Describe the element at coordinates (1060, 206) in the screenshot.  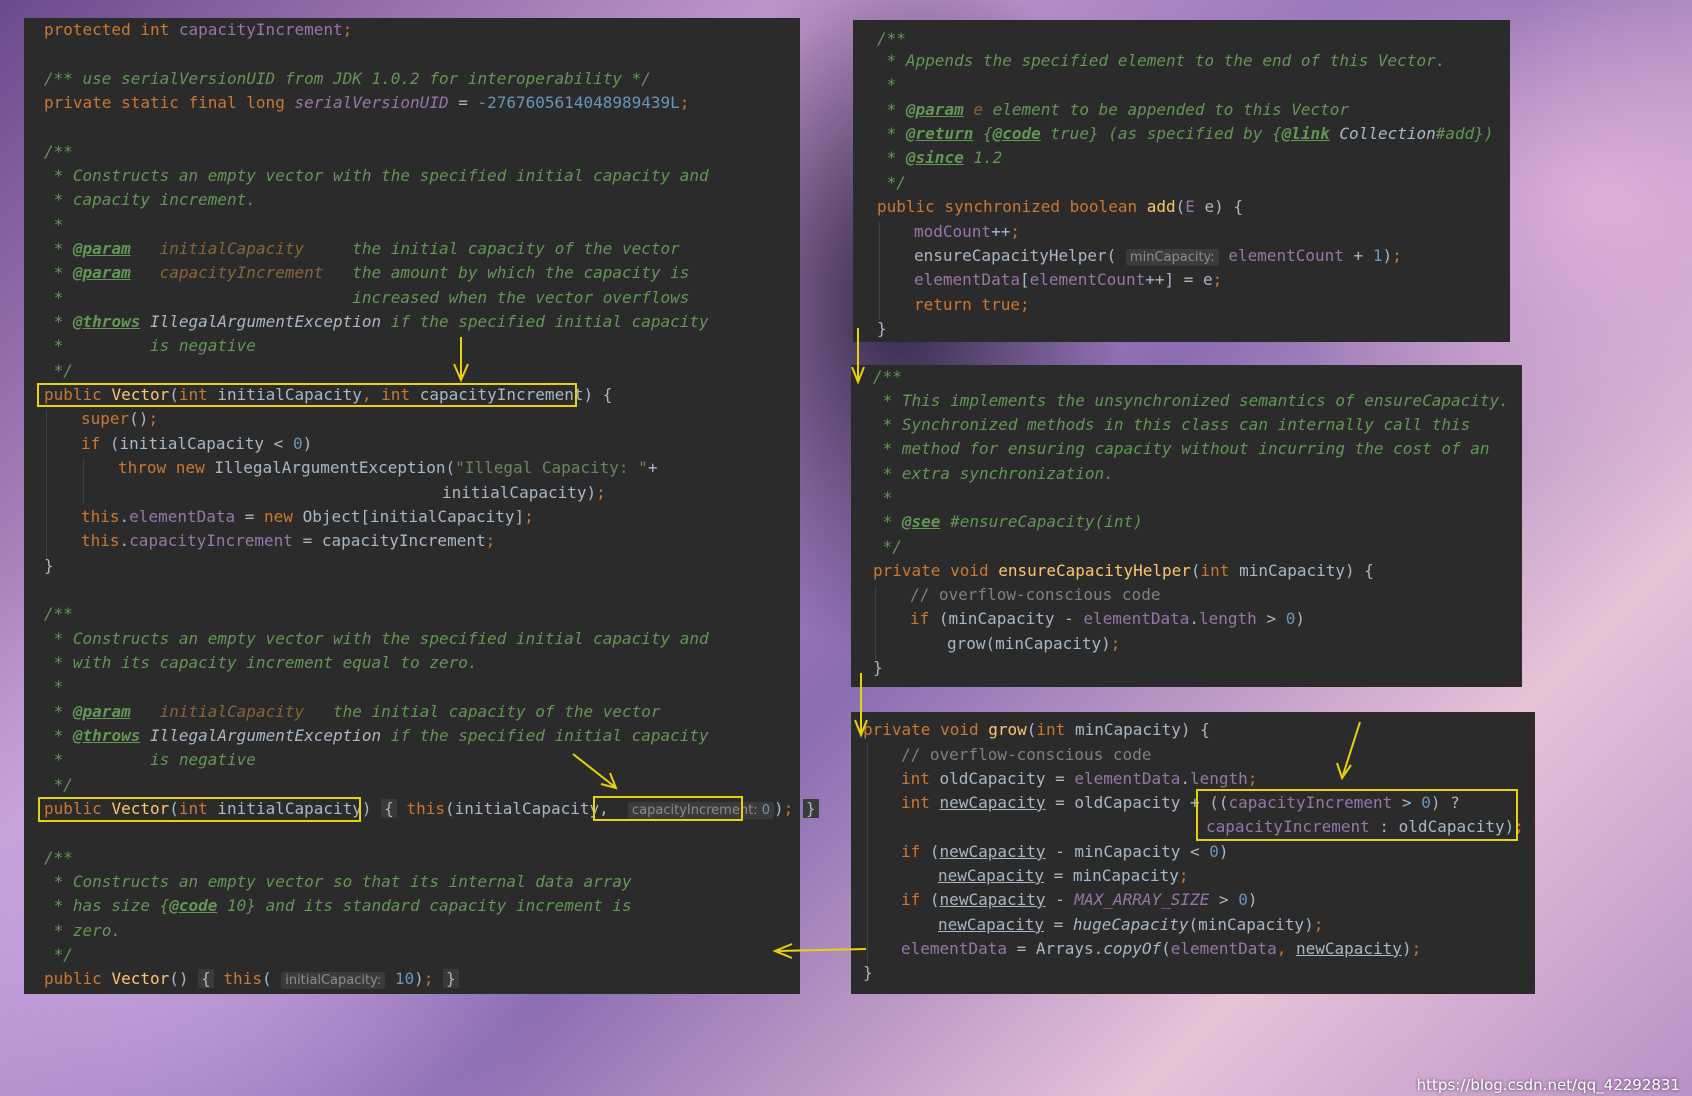
I see `add-signature: public synchronized boolean add(E e) {` at that location.